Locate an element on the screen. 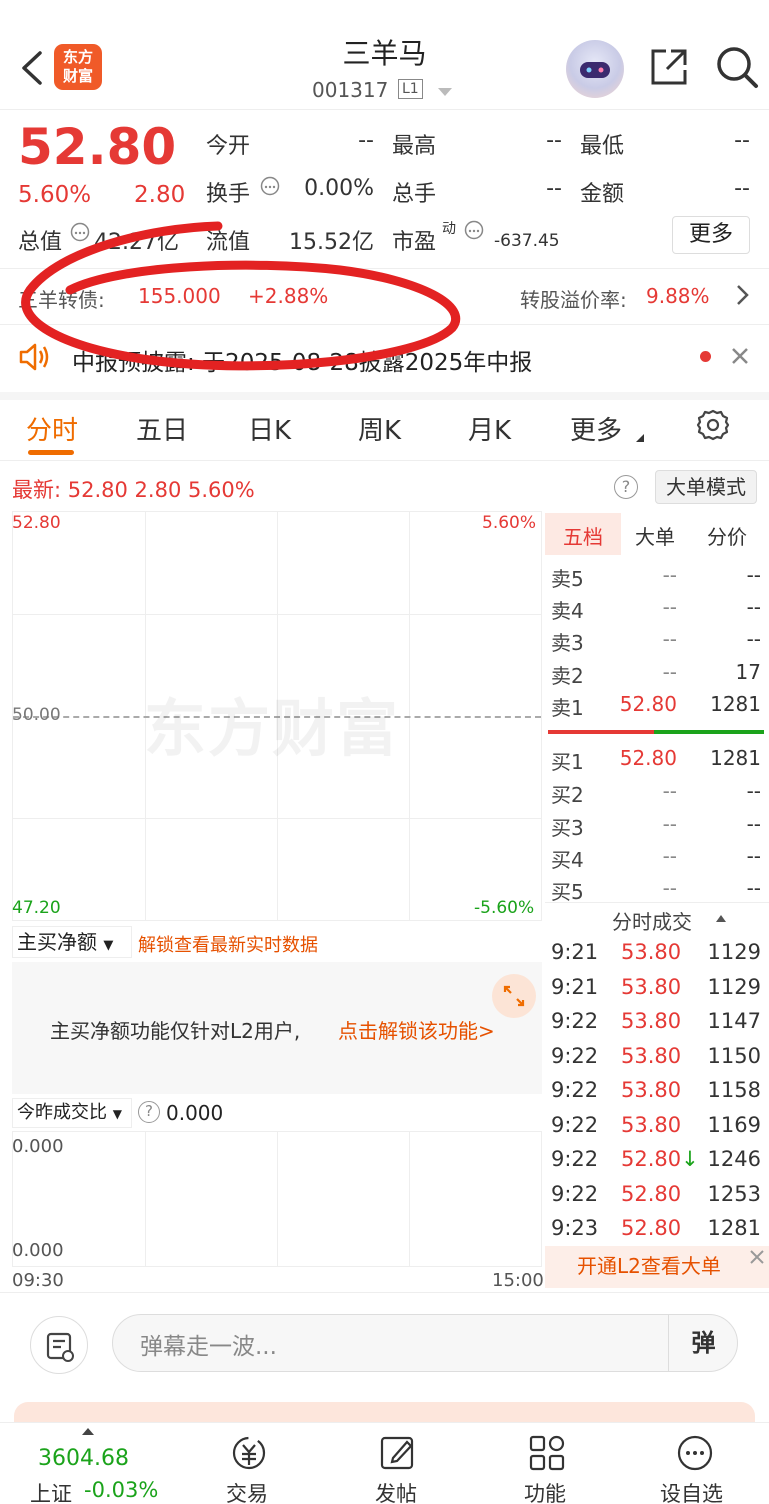 The width and height of the screenshot is (769, 1504). indicator-dropdown: 主买净额 ▼ is located at coordinates (72, 942).